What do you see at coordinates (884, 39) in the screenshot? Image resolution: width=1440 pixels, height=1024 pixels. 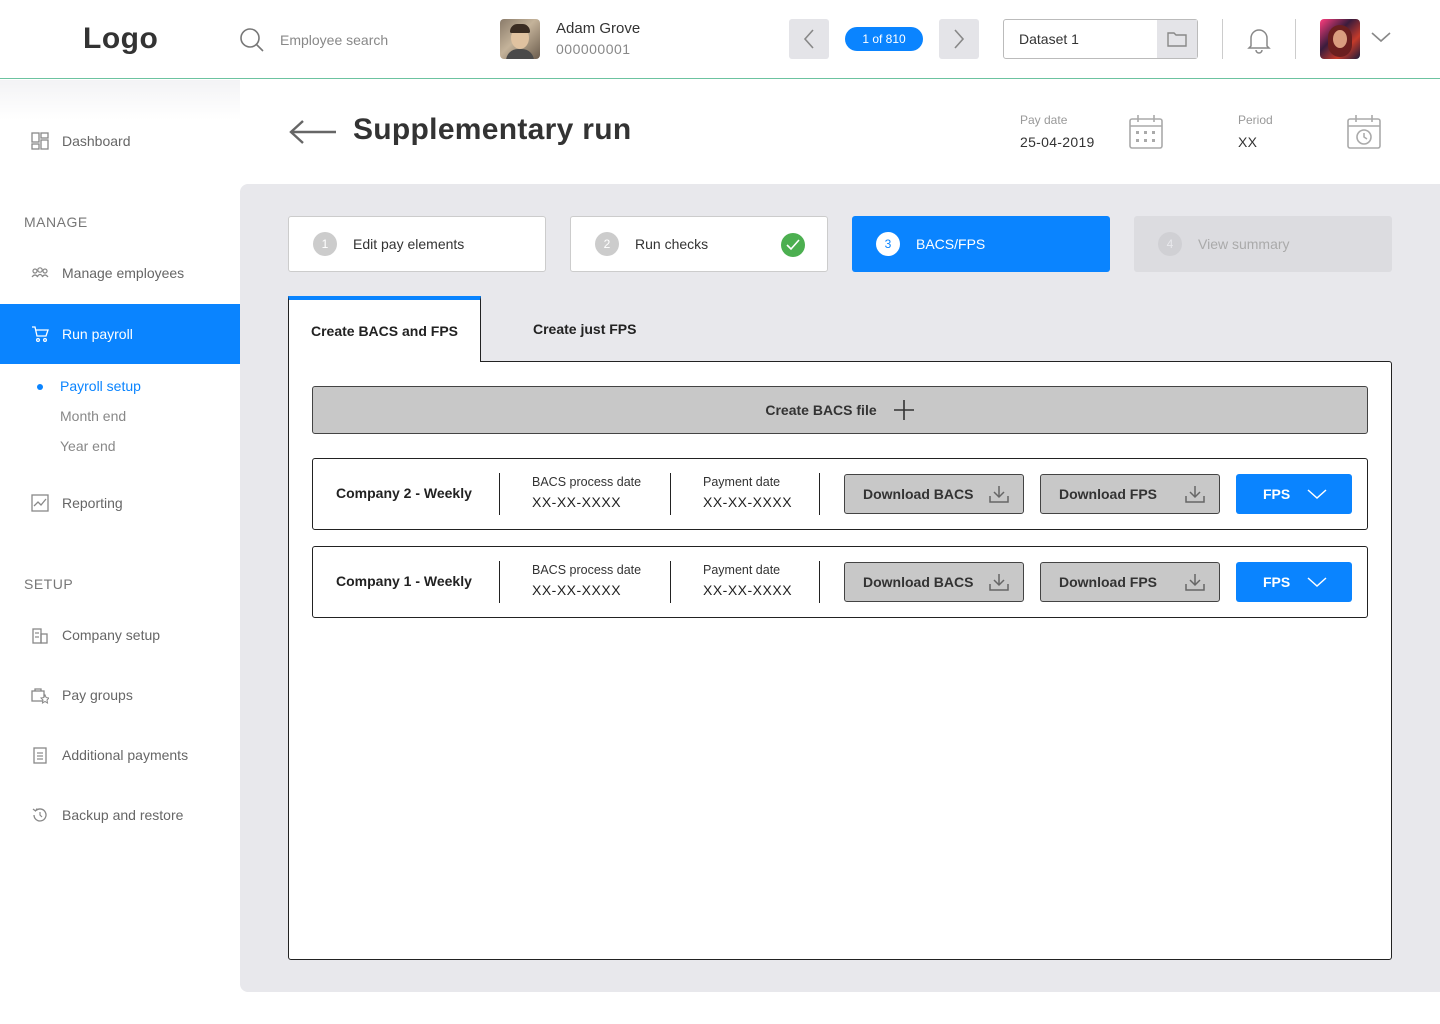 I see `employee-counter-badge: 1 of 810` at bounding box center [884, 39].